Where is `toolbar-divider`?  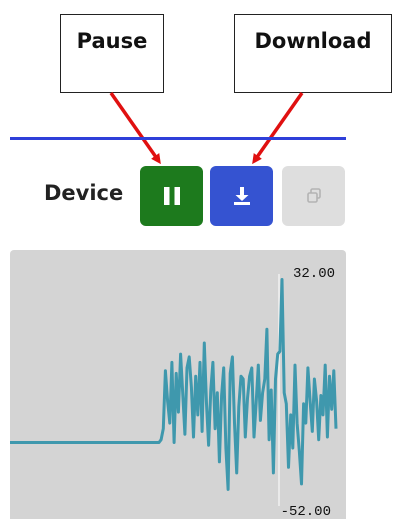 toolbar-divider is located at coordinates (178, 138).